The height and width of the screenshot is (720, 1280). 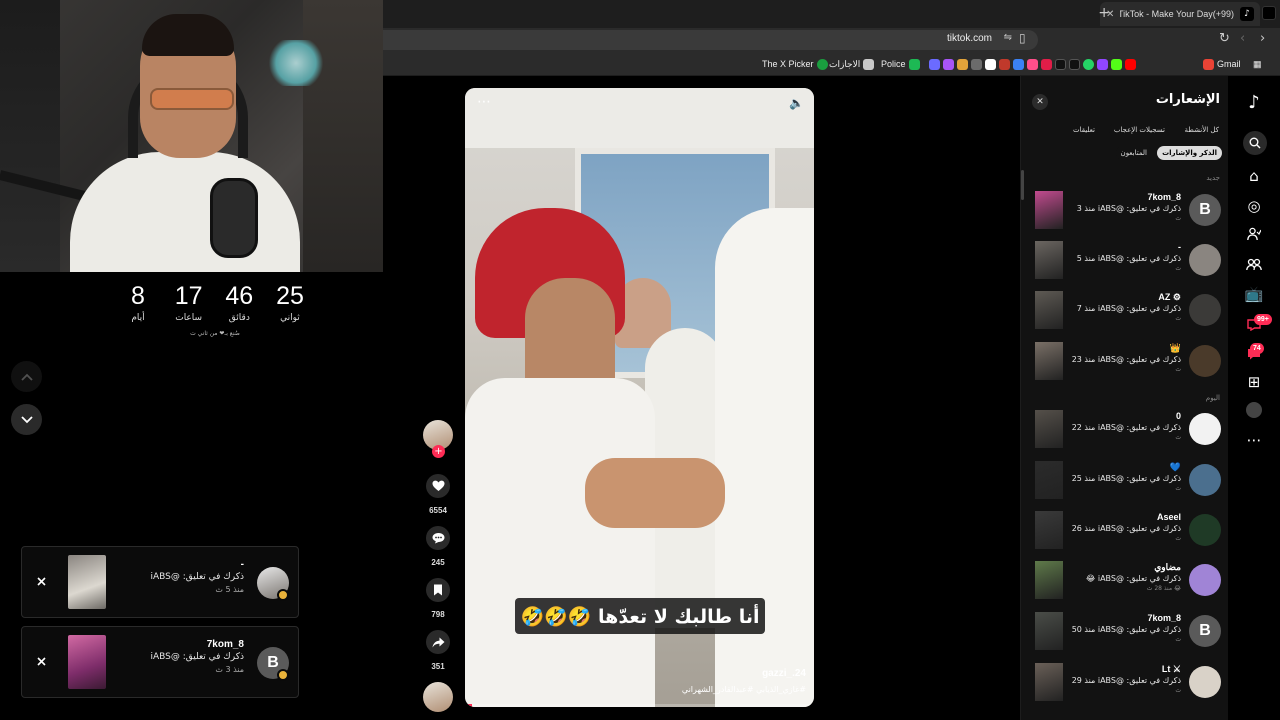 I want to click on previous-video-button, so click(x=26, y=376).